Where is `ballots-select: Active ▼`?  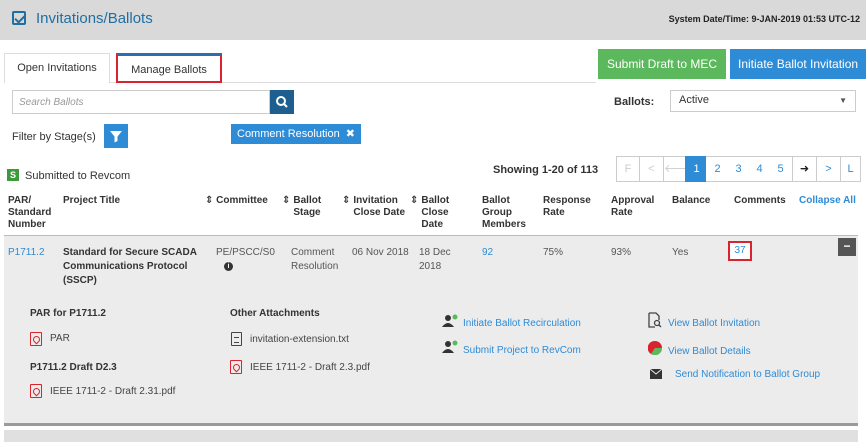 ballots-select: Active ▼ is located at coordinates (763, 101).